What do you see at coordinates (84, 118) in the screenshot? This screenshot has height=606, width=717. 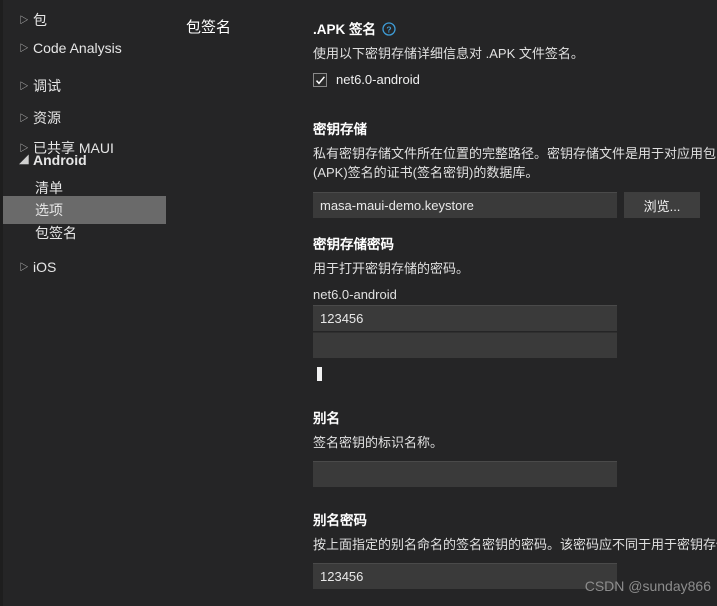 I see `sidebar-item-resources: ▷ 资源` at bounding box center [84, 118].